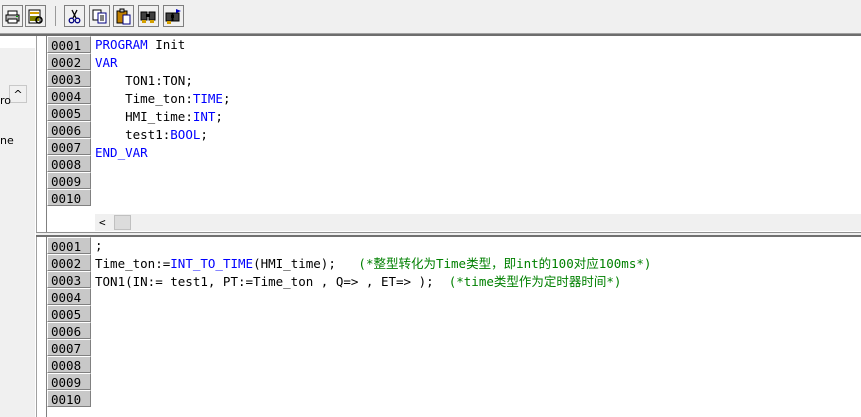  I want to click on code-text: test1:, so click(148, 134).